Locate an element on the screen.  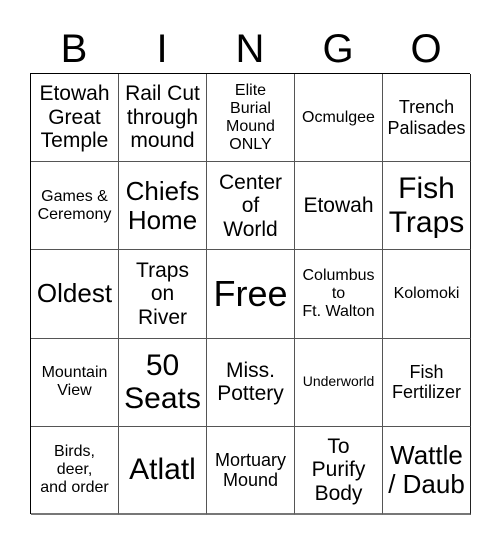
bingo-cell: Games & Ceremony is located at coordinates (75, 206).